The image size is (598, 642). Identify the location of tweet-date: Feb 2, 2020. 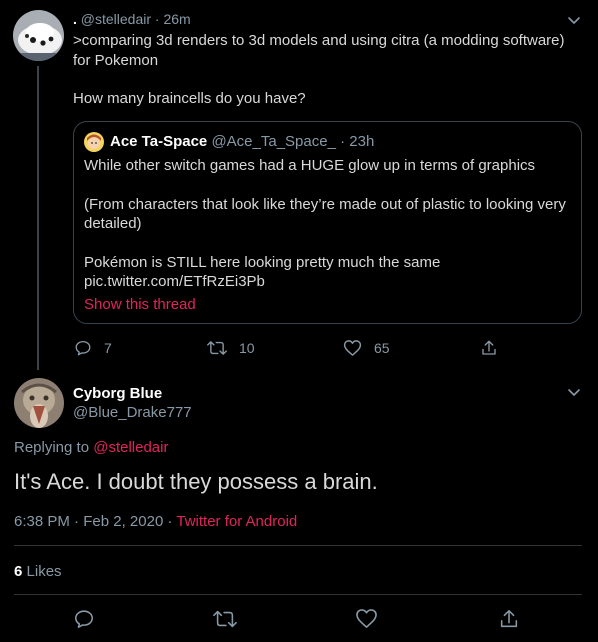
(123, 521).